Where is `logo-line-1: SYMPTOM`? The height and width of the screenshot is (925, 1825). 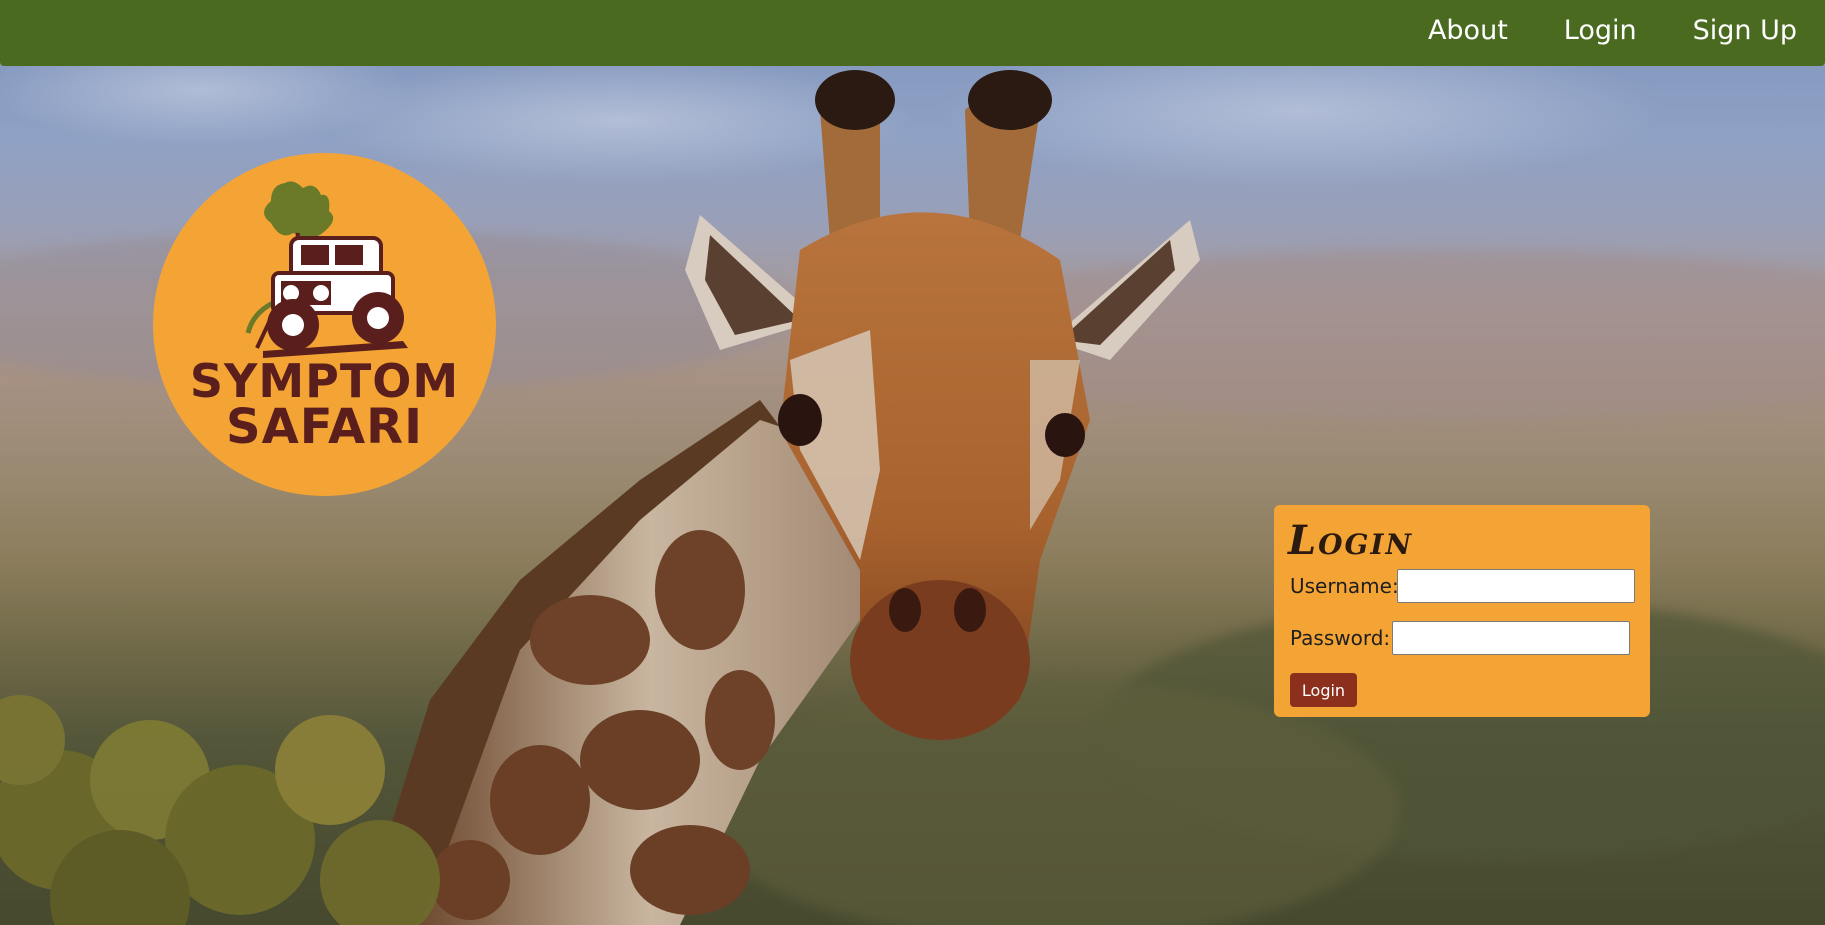 logo-line-1: SYMPTOM is located at coordinates (324, 381).